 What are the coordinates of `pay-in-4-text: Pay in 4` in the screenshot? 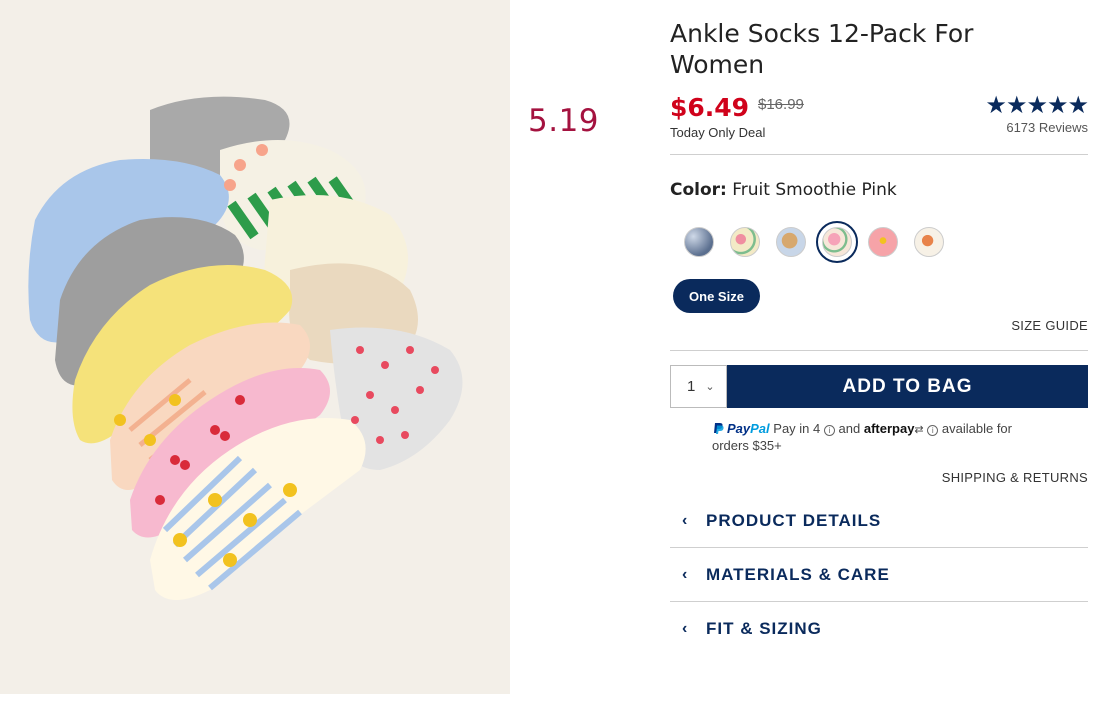 It's located at (797, 428).